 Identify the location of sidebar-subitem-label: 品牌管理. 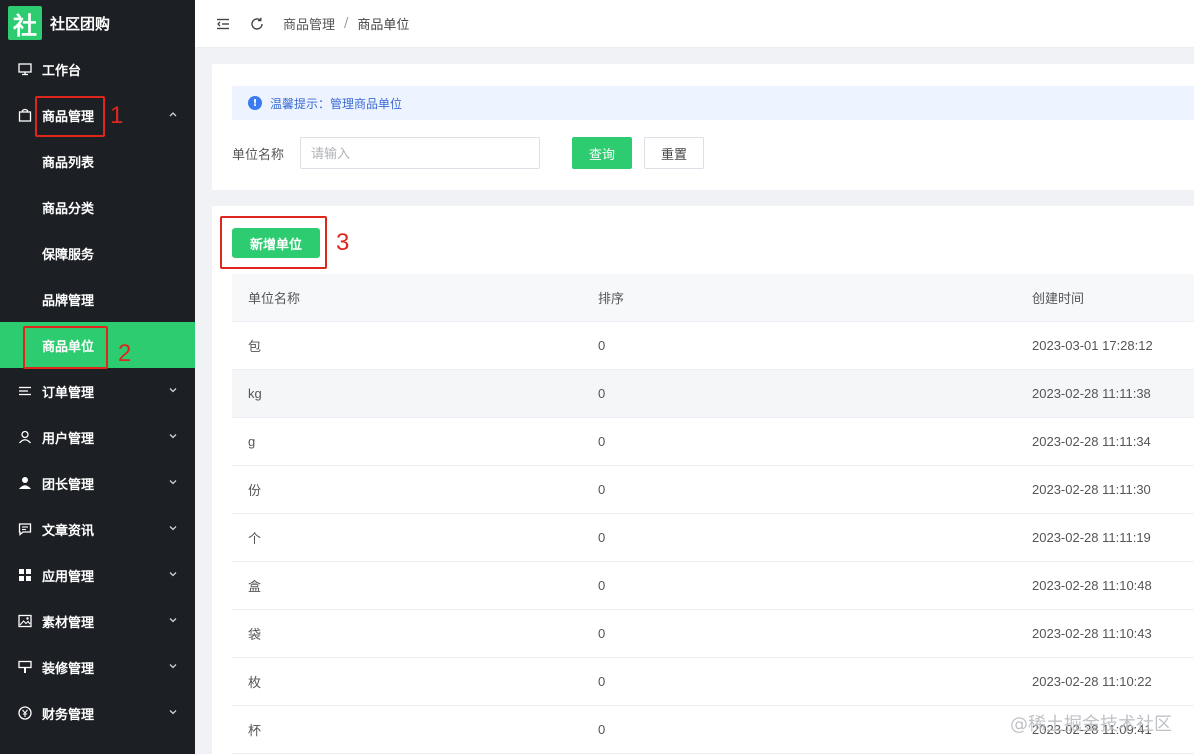
(68, 301).